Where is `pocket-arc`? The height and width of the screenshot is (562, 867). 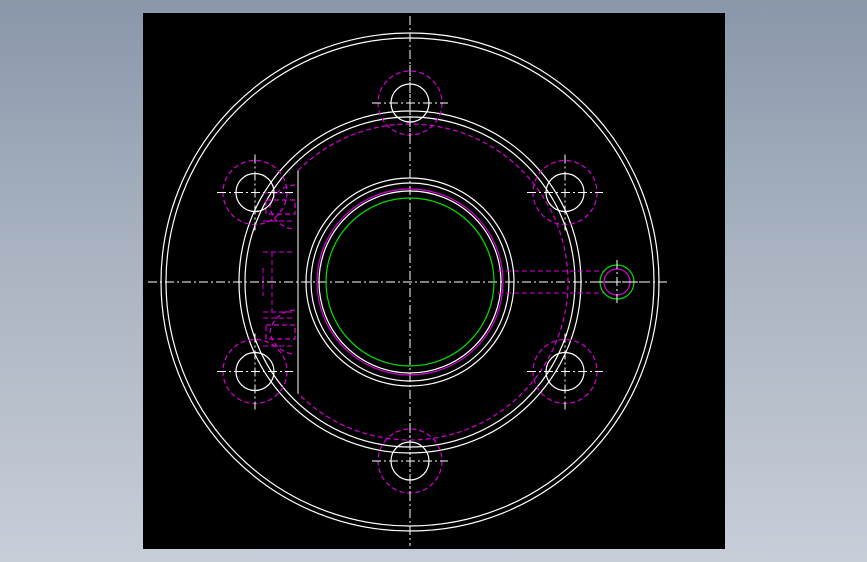 pocket-arc is located at coordinates (282, 332).